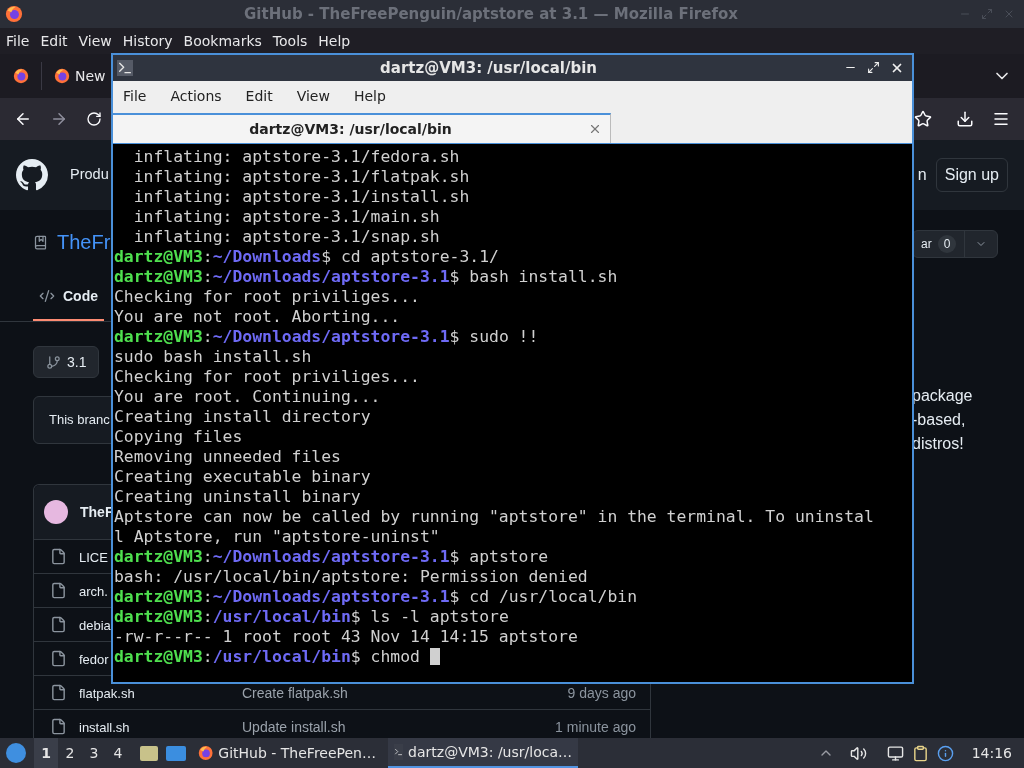 Image resolution: width=1024 pixels, height=768 pixels. Describe the element at coordinates (243, 417) in the screenshot. I see `terminal-line: Creating install directory` at that location.